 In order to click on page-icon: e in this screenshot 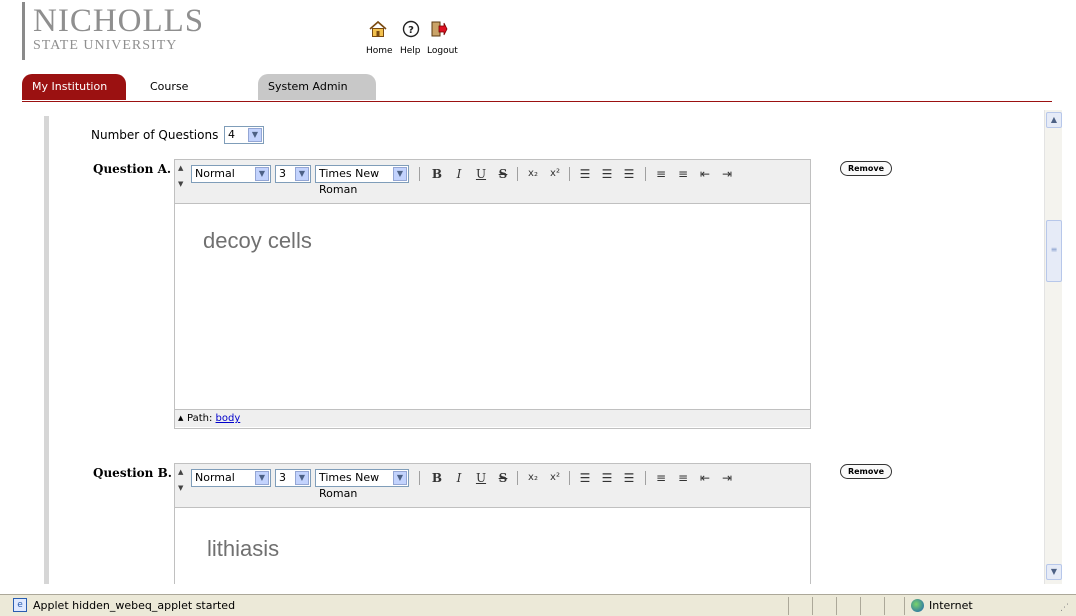, I will do `click(20, 605)`.